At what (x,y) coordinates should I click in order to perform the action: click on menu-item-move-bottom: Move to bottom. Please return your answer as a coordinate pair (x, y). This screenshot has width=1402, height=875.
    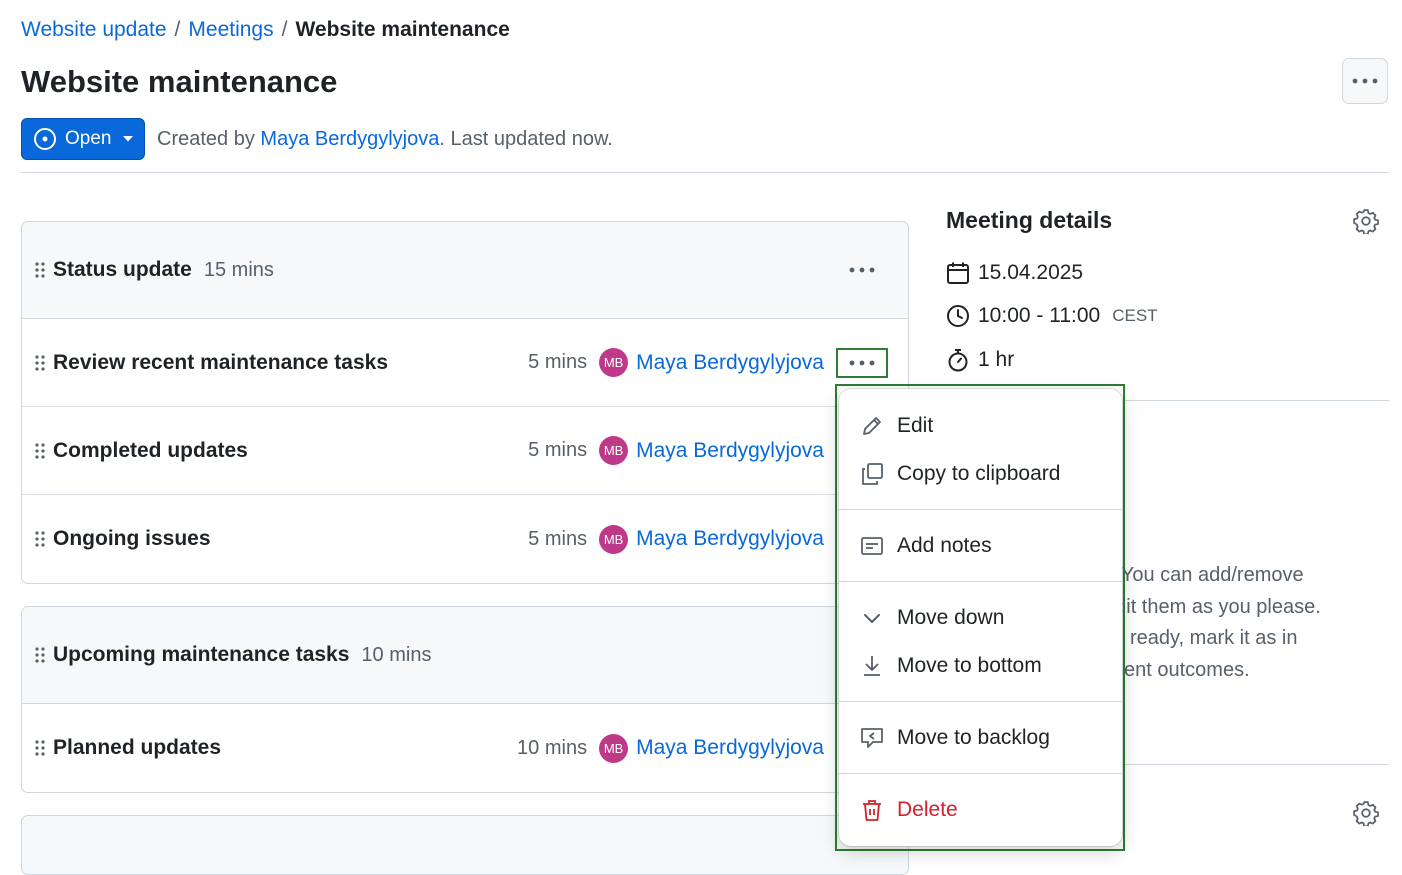
    Looking at the image, I should click on (980, 666).